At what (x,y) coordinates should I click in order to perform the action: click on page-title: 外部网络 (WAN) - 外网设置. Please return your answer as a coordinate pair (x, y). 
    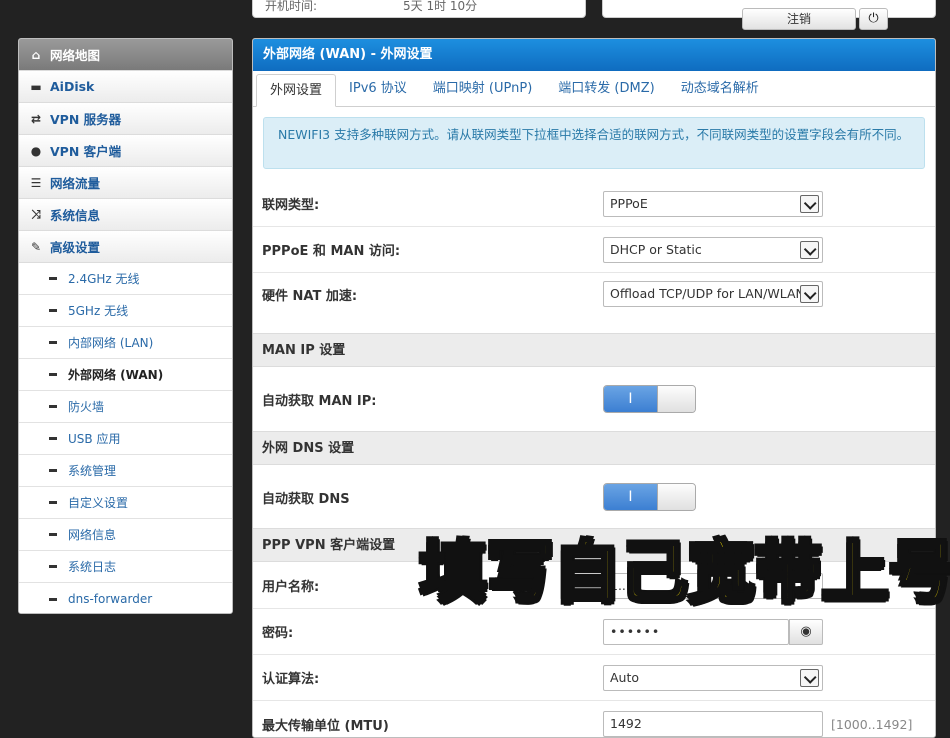
    Looking at the image, I should click on (594, 55).